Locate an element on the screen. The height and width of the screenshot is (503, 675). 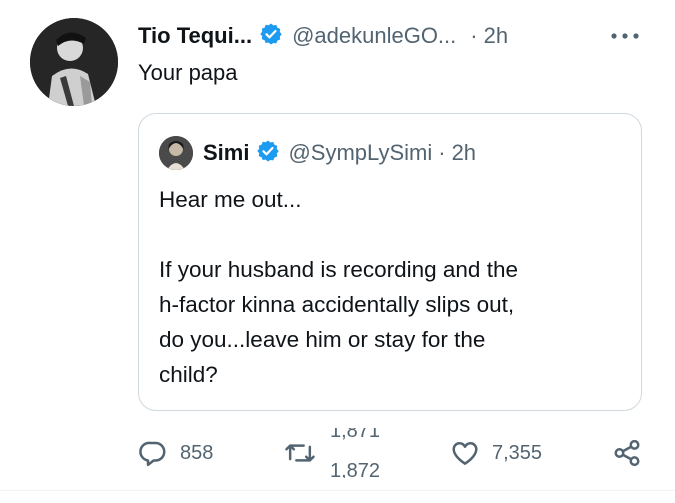
quoted-author-avatar is located at coordinates (176, 153).